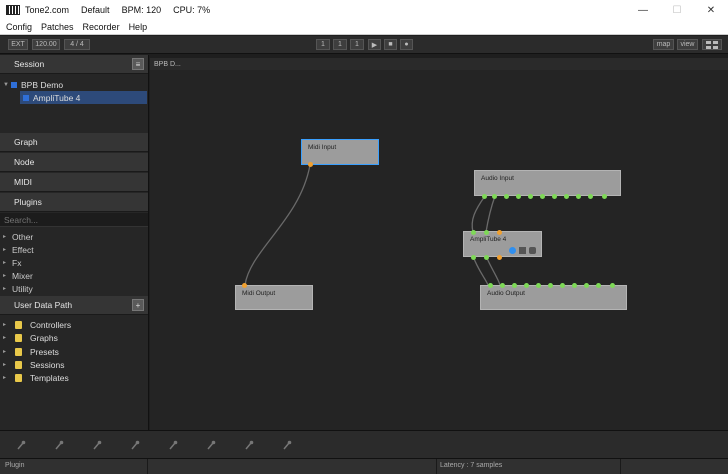 This screenshot has height=474, width=728. Describe the element at coordinates (74, 182) in the screenshot. I see `midi-section-header: MIDI` at that location.